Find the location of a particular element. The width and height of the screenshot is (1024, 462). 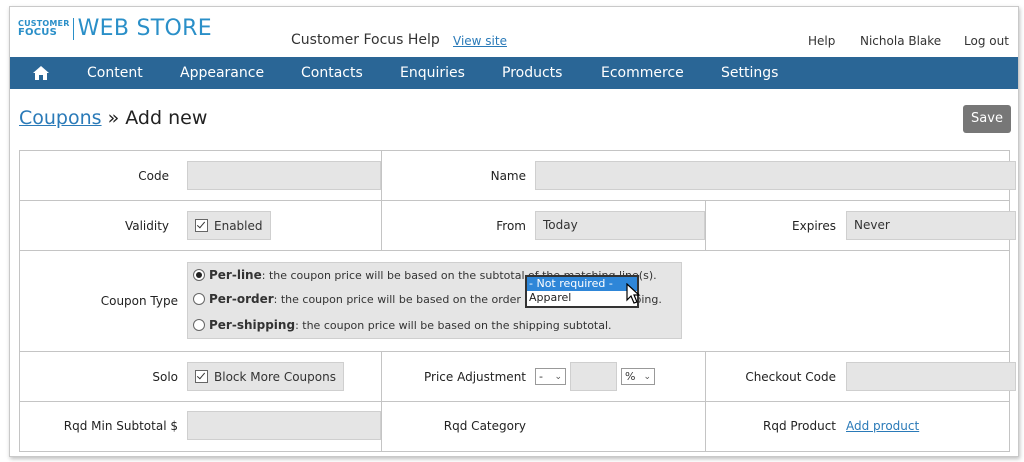

solo-label: Solo is located at coordinates (165, 377).